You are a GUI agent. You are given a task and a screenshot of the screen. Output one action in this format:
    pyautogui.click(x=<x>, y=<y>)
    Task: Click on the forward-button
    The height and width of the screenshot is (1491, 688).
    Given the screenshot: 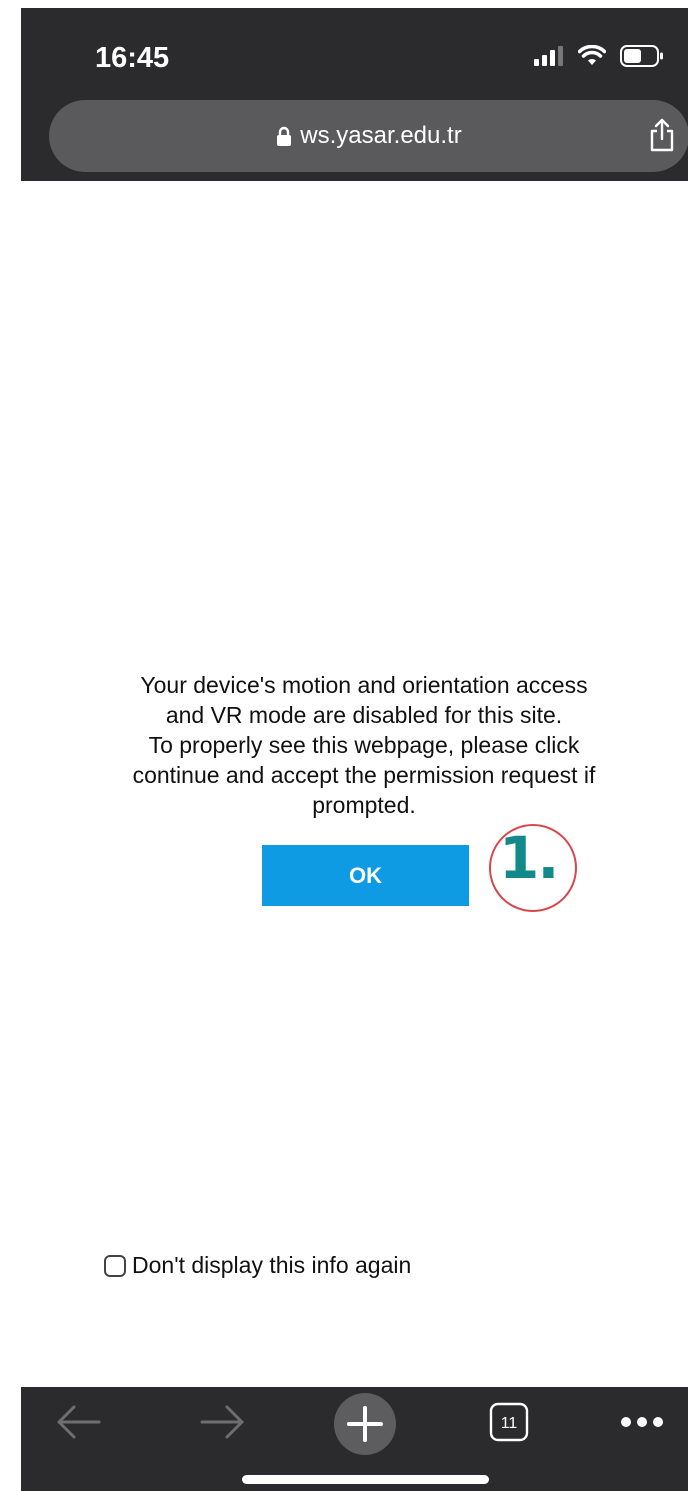 What is the action you would take?
    pyautogui.click(x=223, y=1422)
    